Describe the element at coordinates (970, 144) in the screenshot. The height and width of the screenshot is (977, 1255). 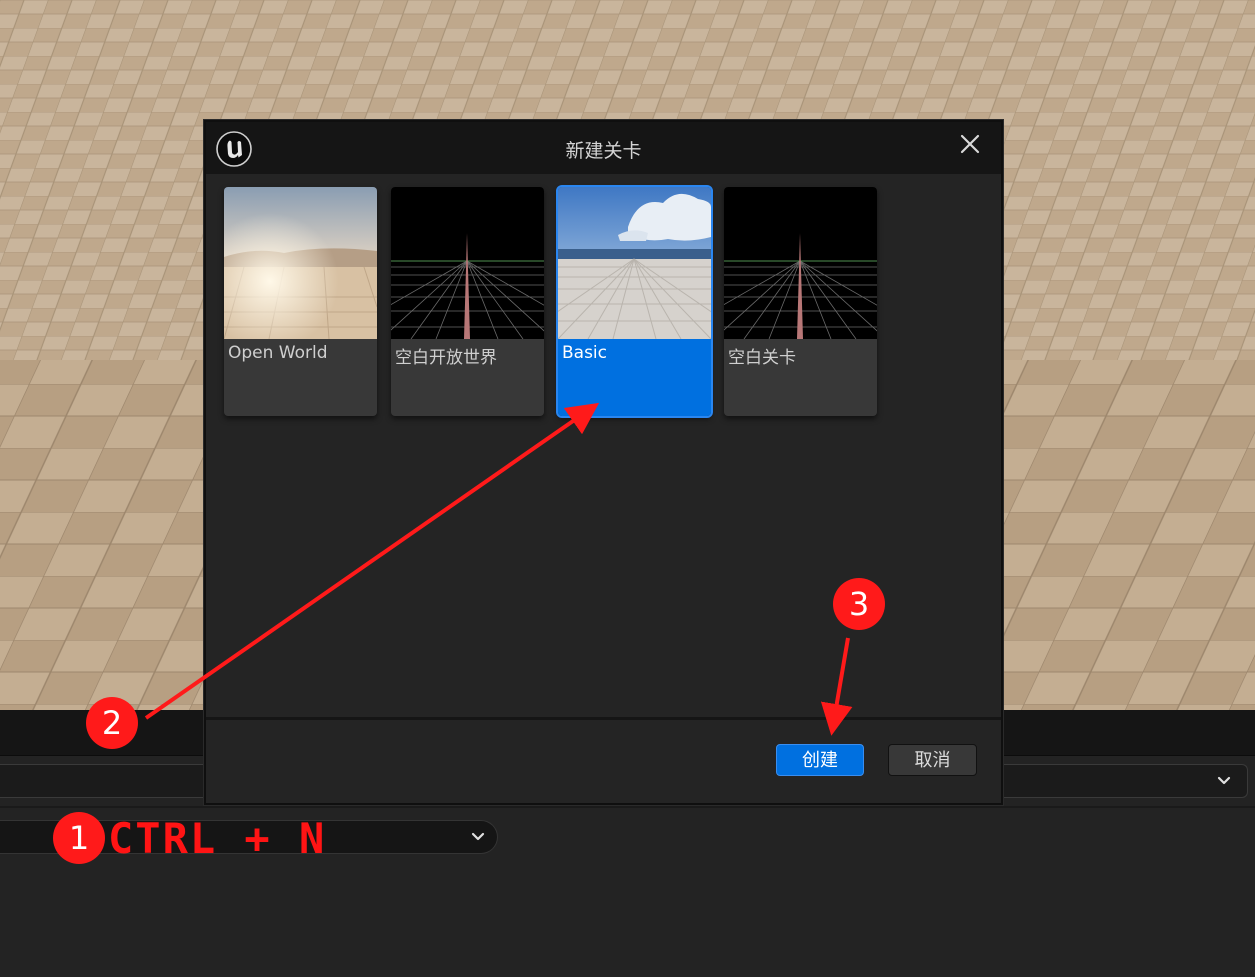
I see `close-icon` at that location.